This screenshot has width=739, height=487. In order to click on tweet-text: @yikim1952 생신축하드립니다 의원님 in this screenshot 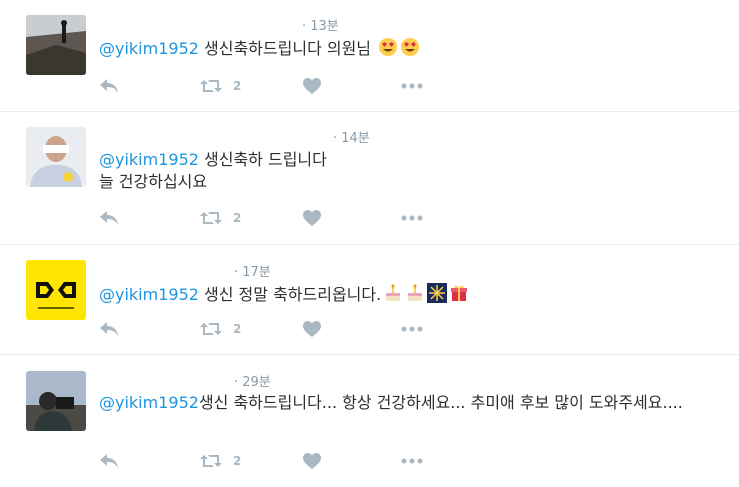, I will do `click(409, 50)`.